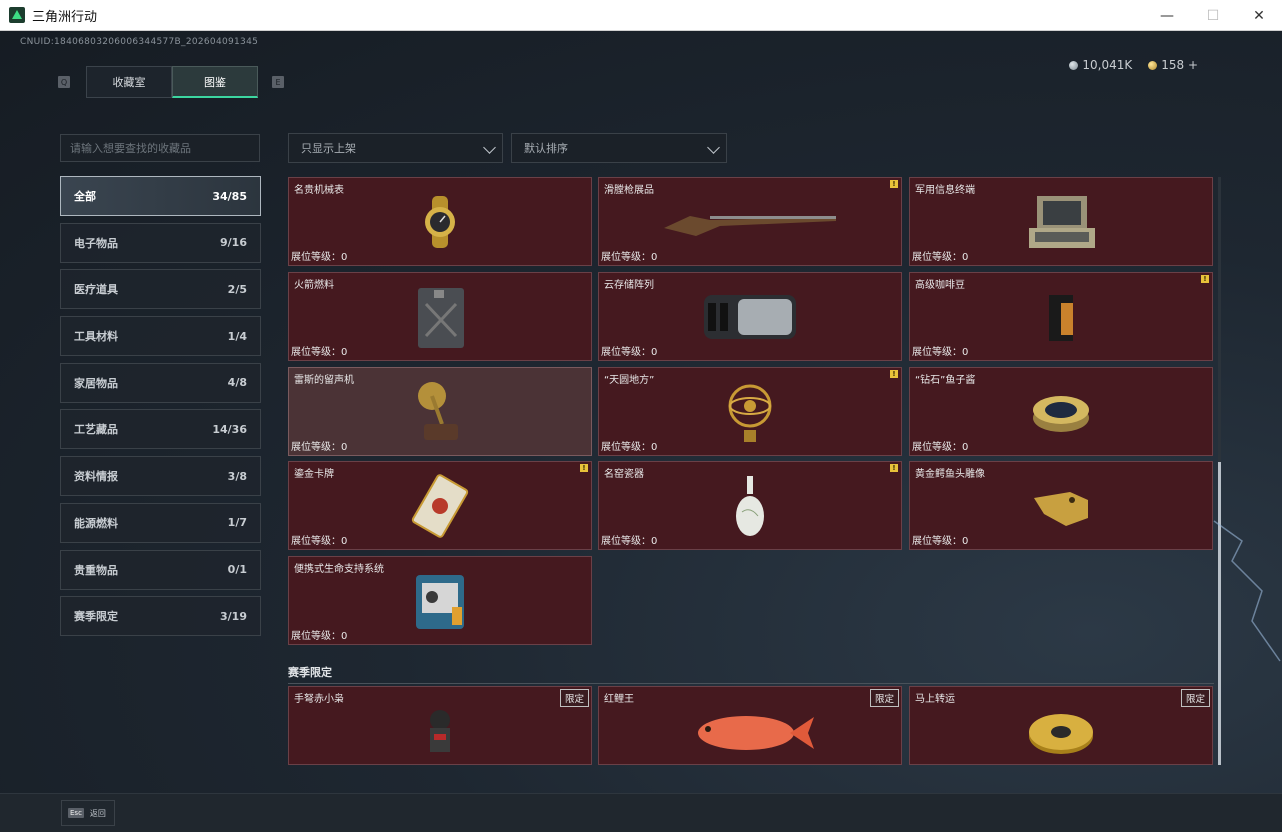 Image resolution: width=1282 pixels, height=832 pixels. Describe the element at coordinates (65, 17) in the screenshot. I see `window-title: 三角洲行动` at that location.